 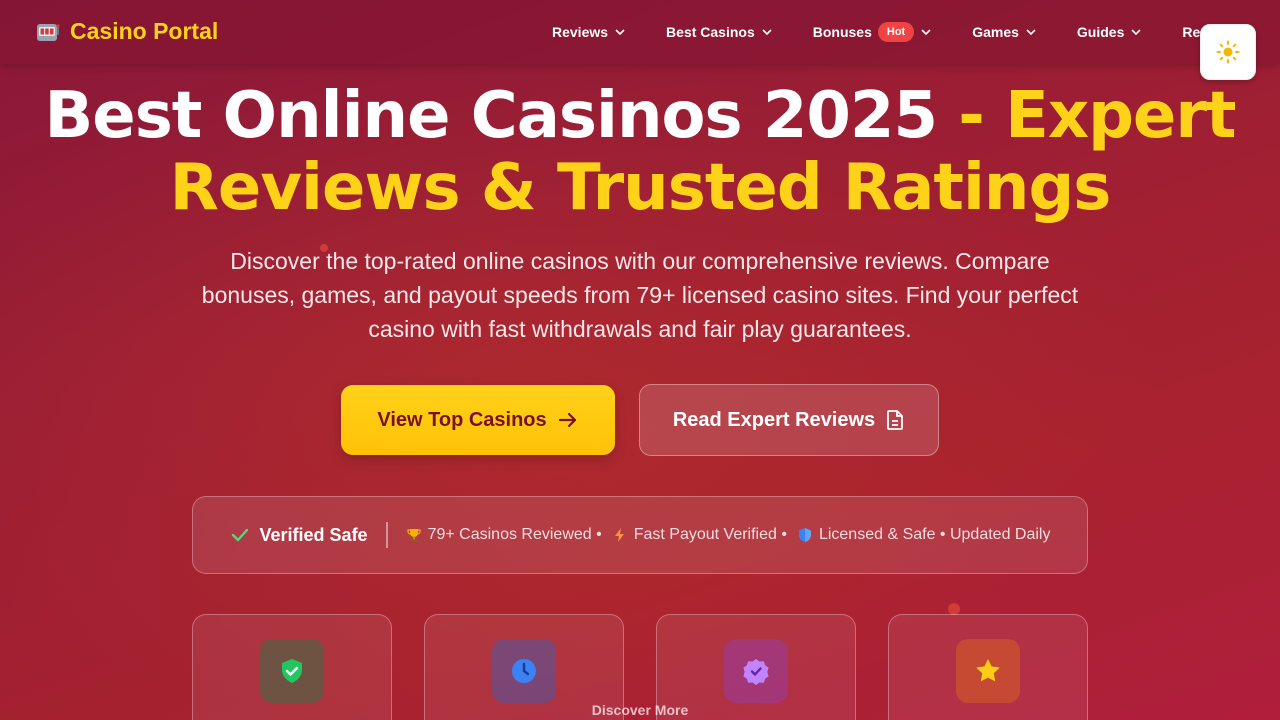 I want to click on arrow-right-icon, so click(x=567, y=420).